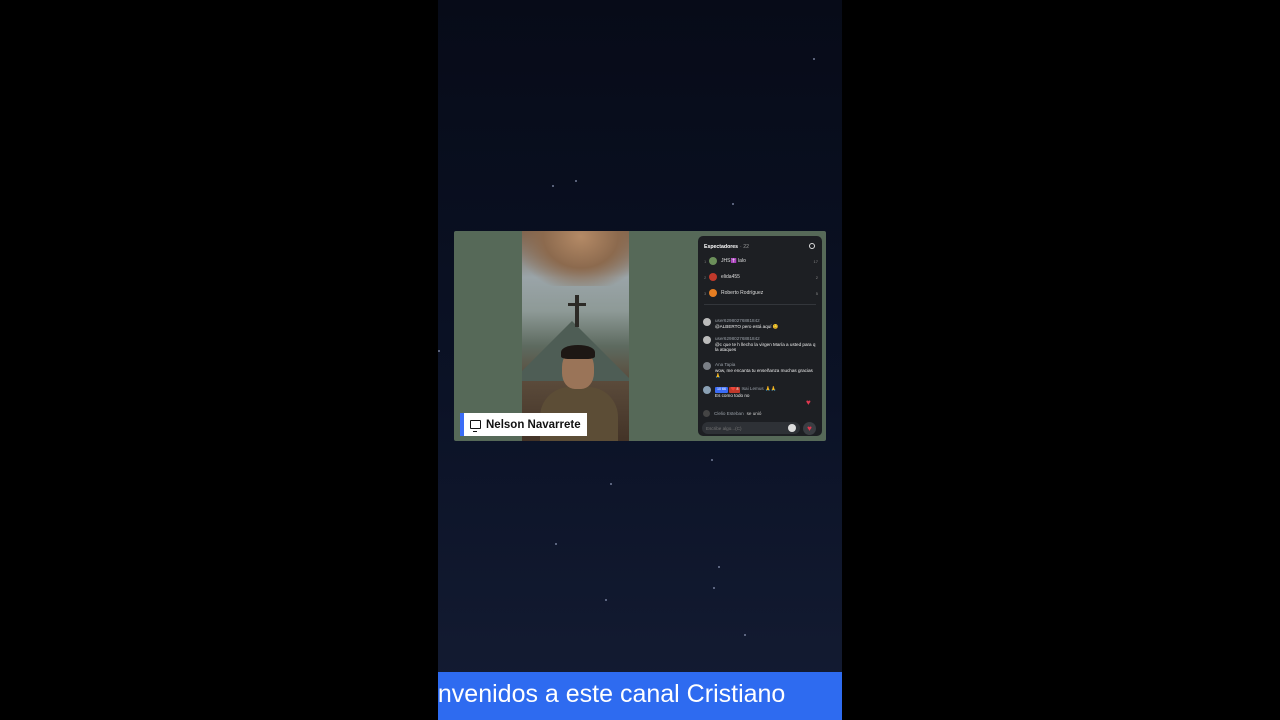 Image resolution: width=1280 pixels, height=720 pixels. What do you see at coordinates (721, 390) in the screenshot?
I see `level-badge: 10 66` at bounding box center [721, 390].